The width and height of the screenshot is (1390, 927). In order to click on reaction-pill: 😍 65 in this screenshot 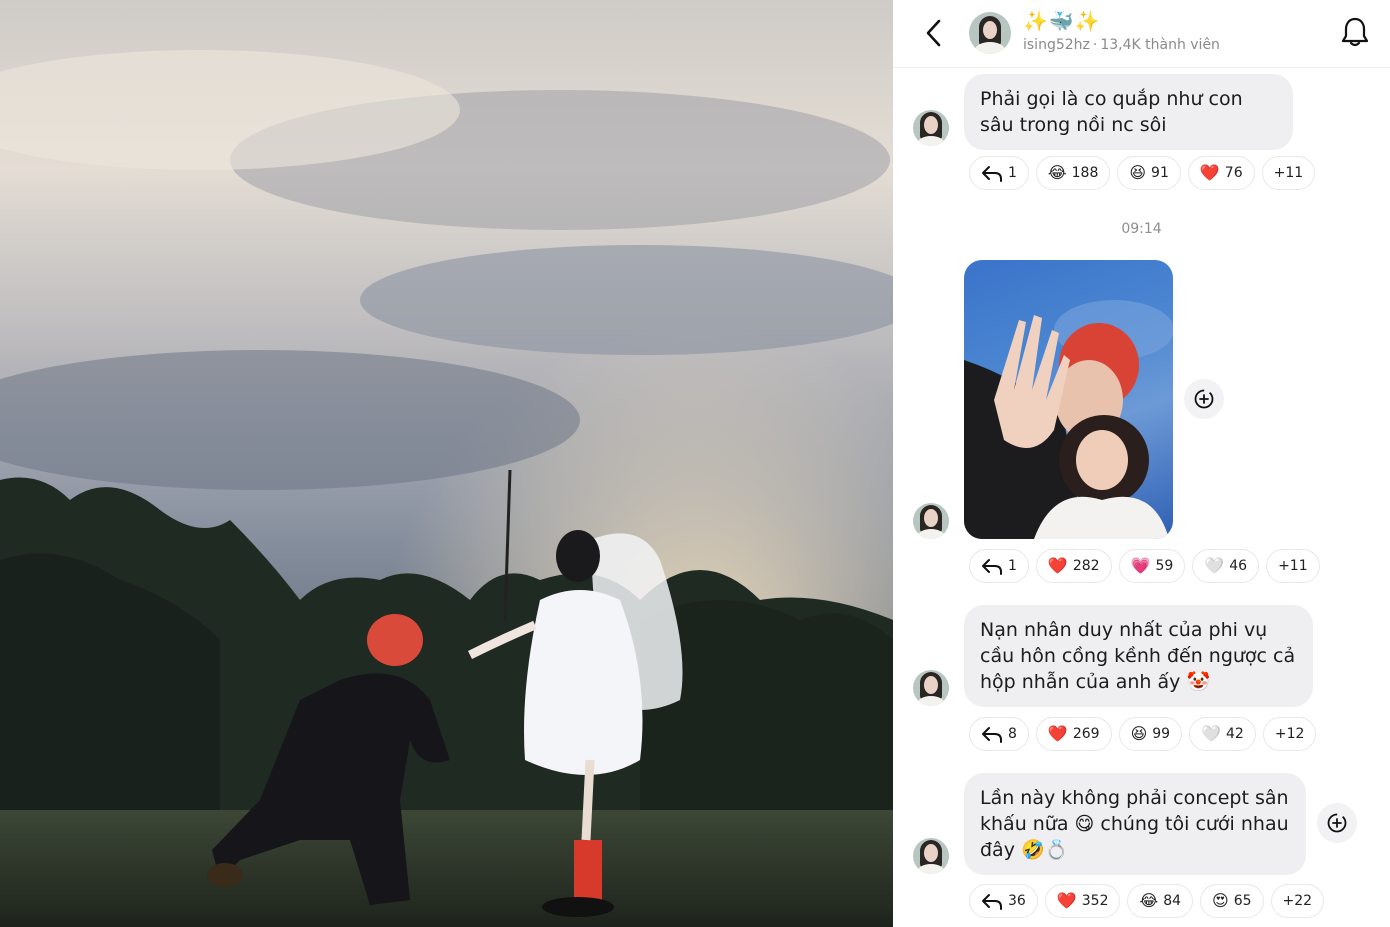, I will do `click(1232, 901)`.